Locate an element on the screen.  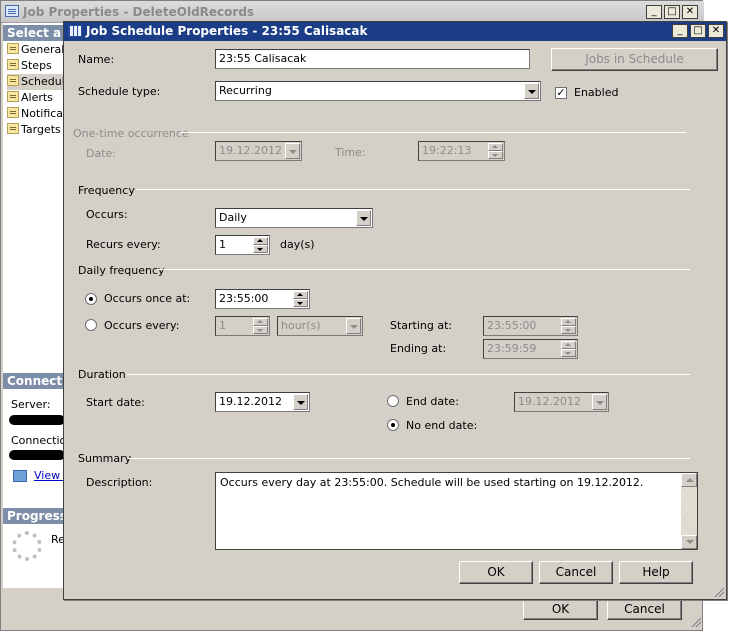
page-general: General is located at coordinates (35, 50).